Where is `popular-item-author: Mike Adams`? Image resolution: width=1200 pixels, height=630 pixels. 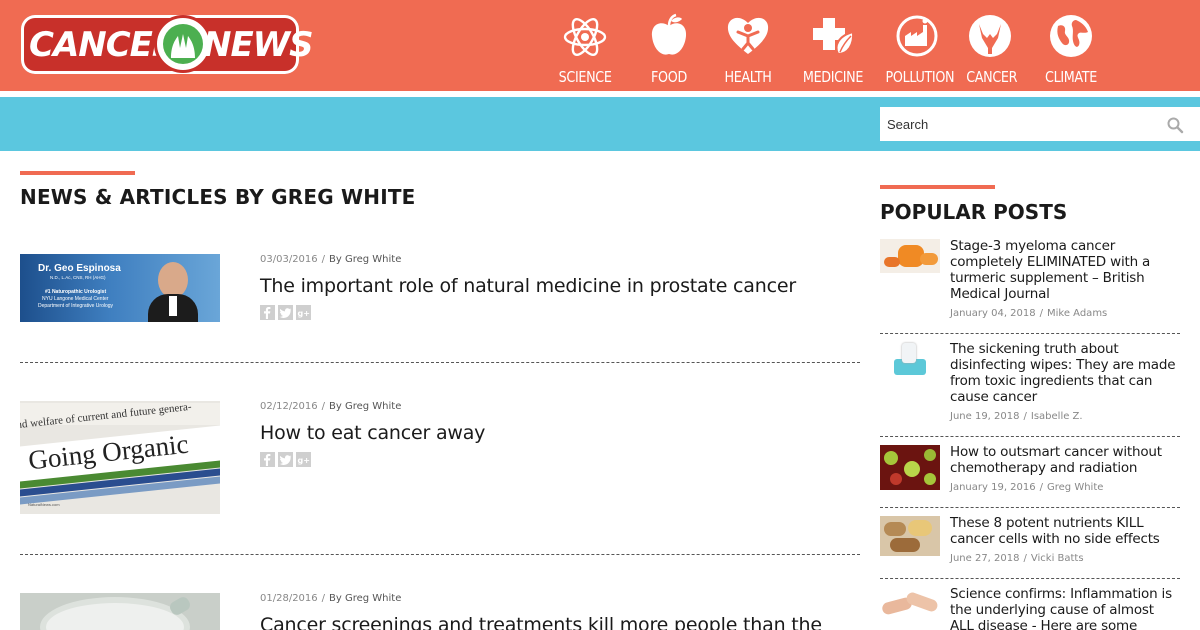 popular-item-author: Mike Adams is located at coordinates (1077, 313).